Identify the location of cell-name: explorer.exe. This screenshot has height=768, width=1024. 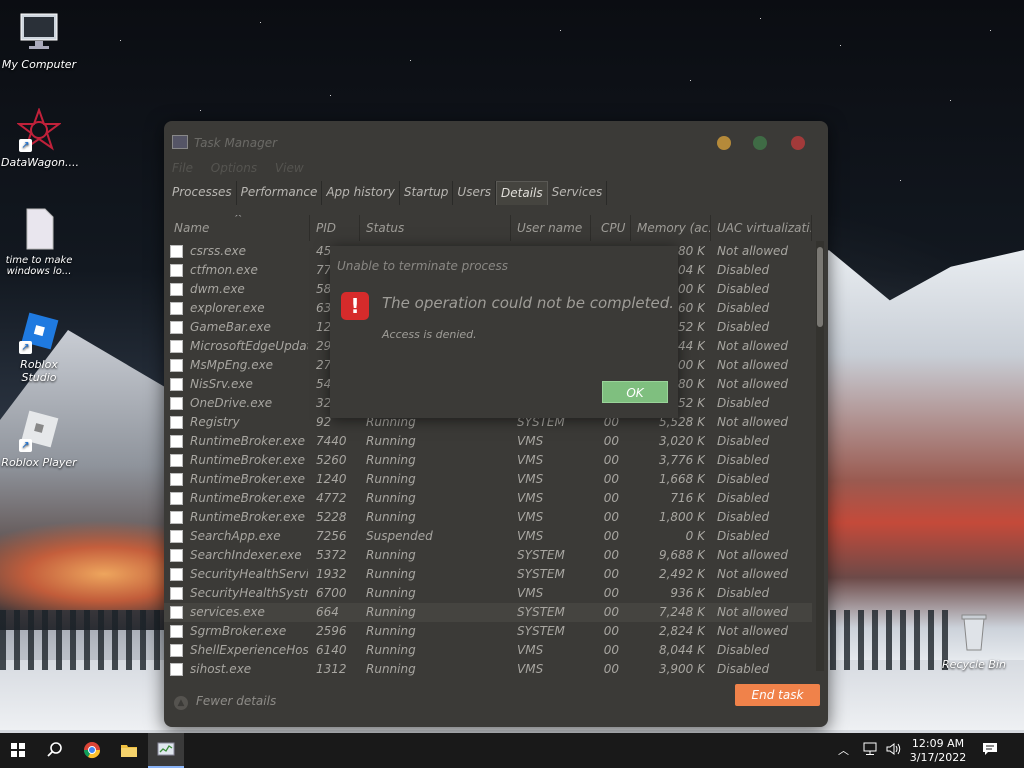
(227, 308).